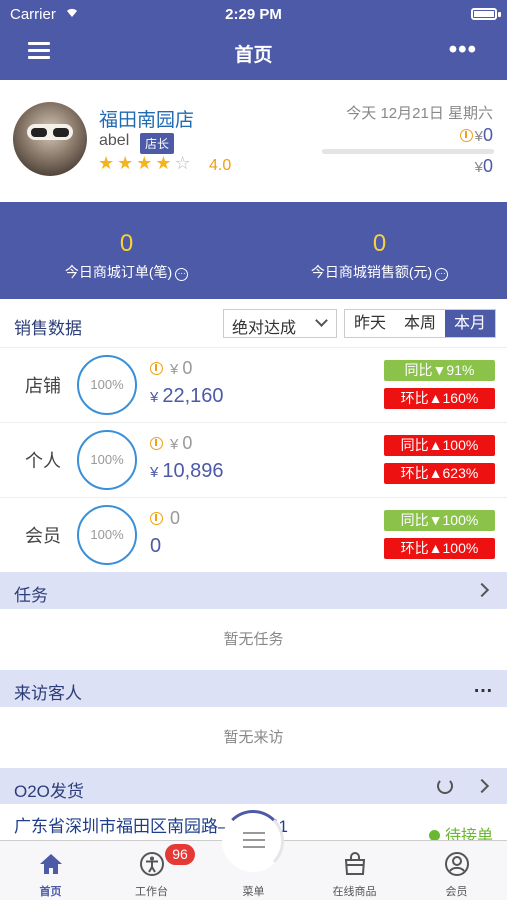 The image size is (507, 900). I want to click on tab-member: 会员, so click(456, 870).